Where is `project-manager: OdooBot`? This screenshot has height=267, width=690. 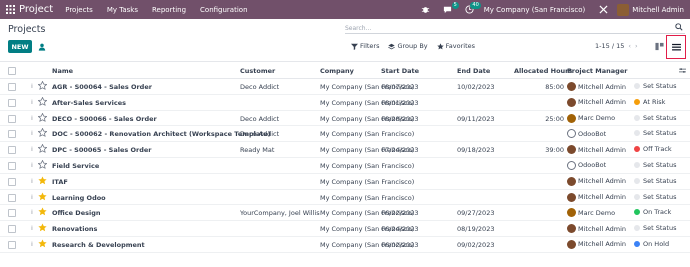 project-manager: OdooBot is located at coordinates (586, 134).